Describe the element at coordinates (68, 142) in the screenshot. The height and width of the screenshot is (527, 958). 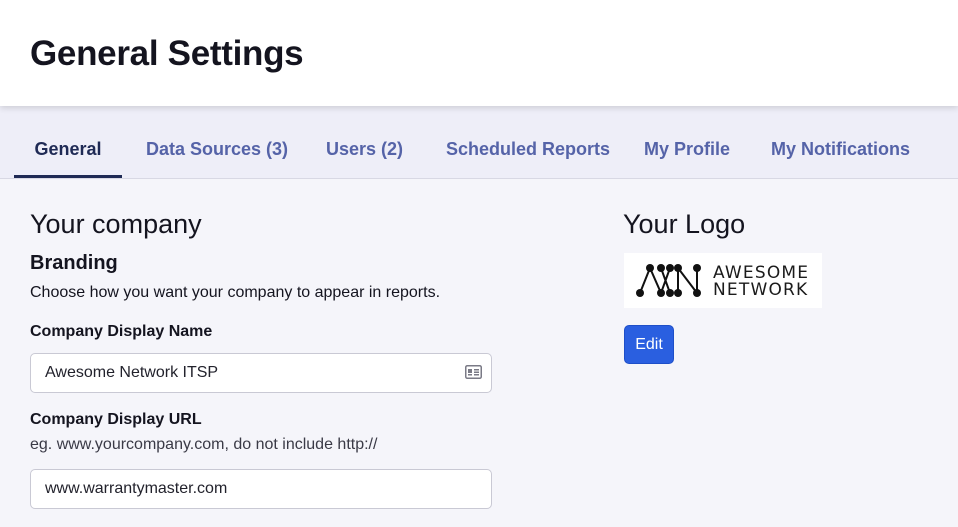
I see `tab-general: General` at that location.